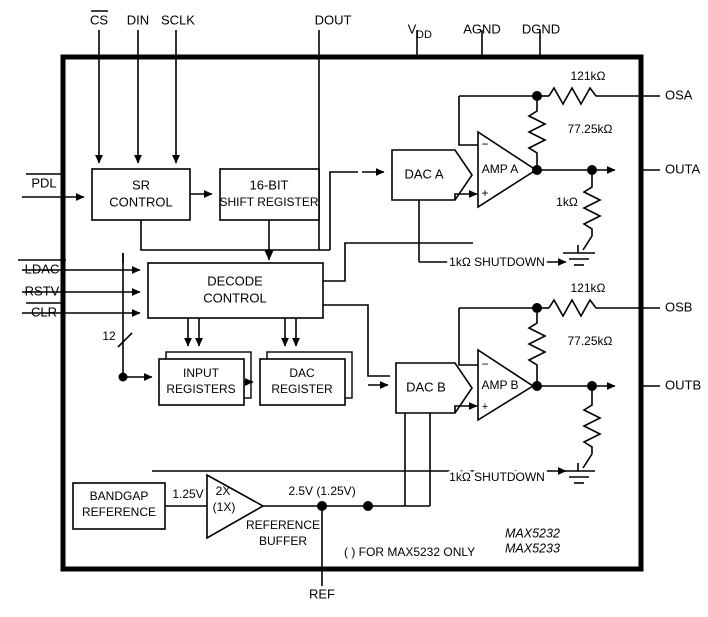 The height and width of the screenshot is (617, 708). I want to click on ref-out-label: 2.5V (1.25V), so click(321, 491).